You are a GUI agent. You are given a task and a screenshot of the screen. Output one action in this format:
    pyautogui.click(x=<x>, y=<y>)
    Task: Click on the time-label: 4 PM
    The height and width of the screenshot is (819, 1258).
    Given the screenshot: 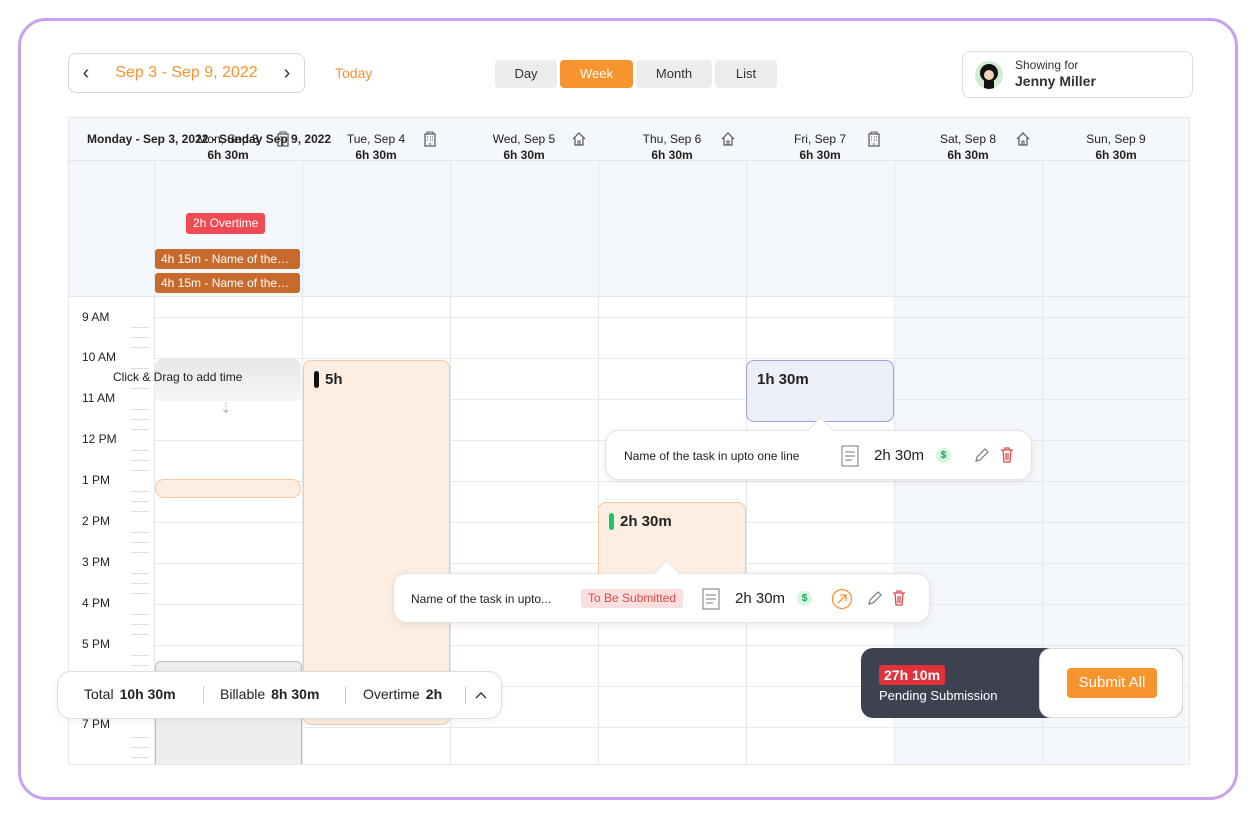 What is the action you would take?
    pyautogui.click(x=96, y=603)
    